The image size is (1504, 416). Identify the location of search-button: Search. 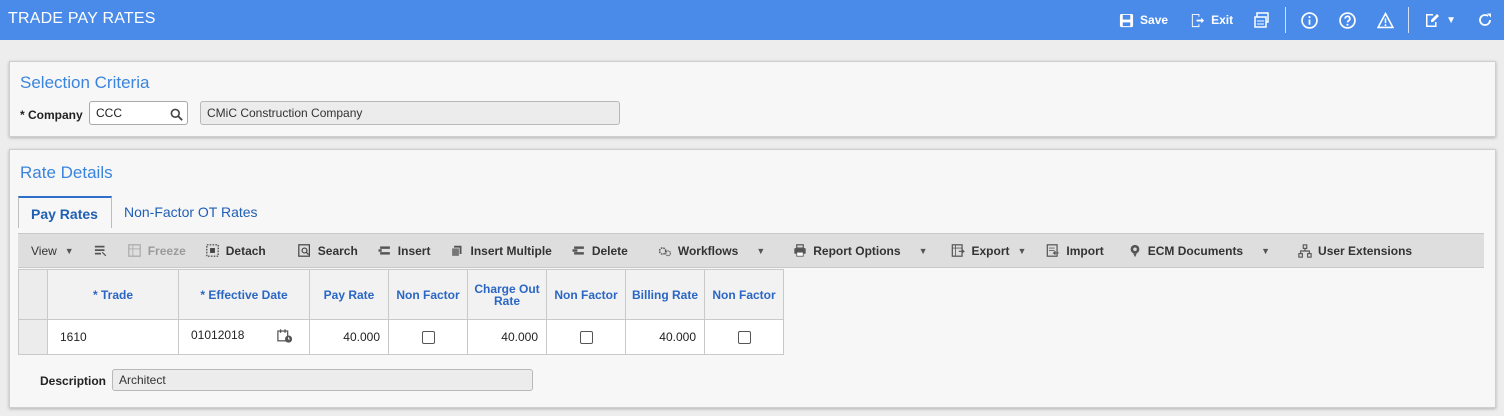
(328, 251).